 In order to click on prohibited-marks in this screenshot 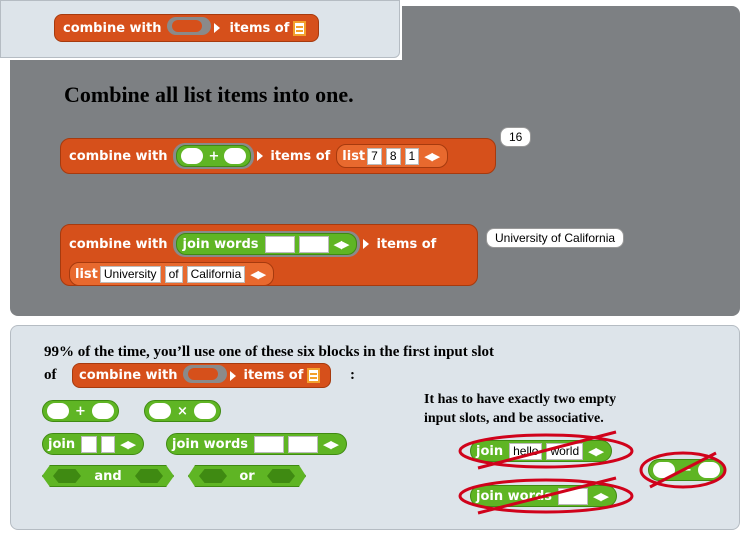, I will do `click(592, 472)`.